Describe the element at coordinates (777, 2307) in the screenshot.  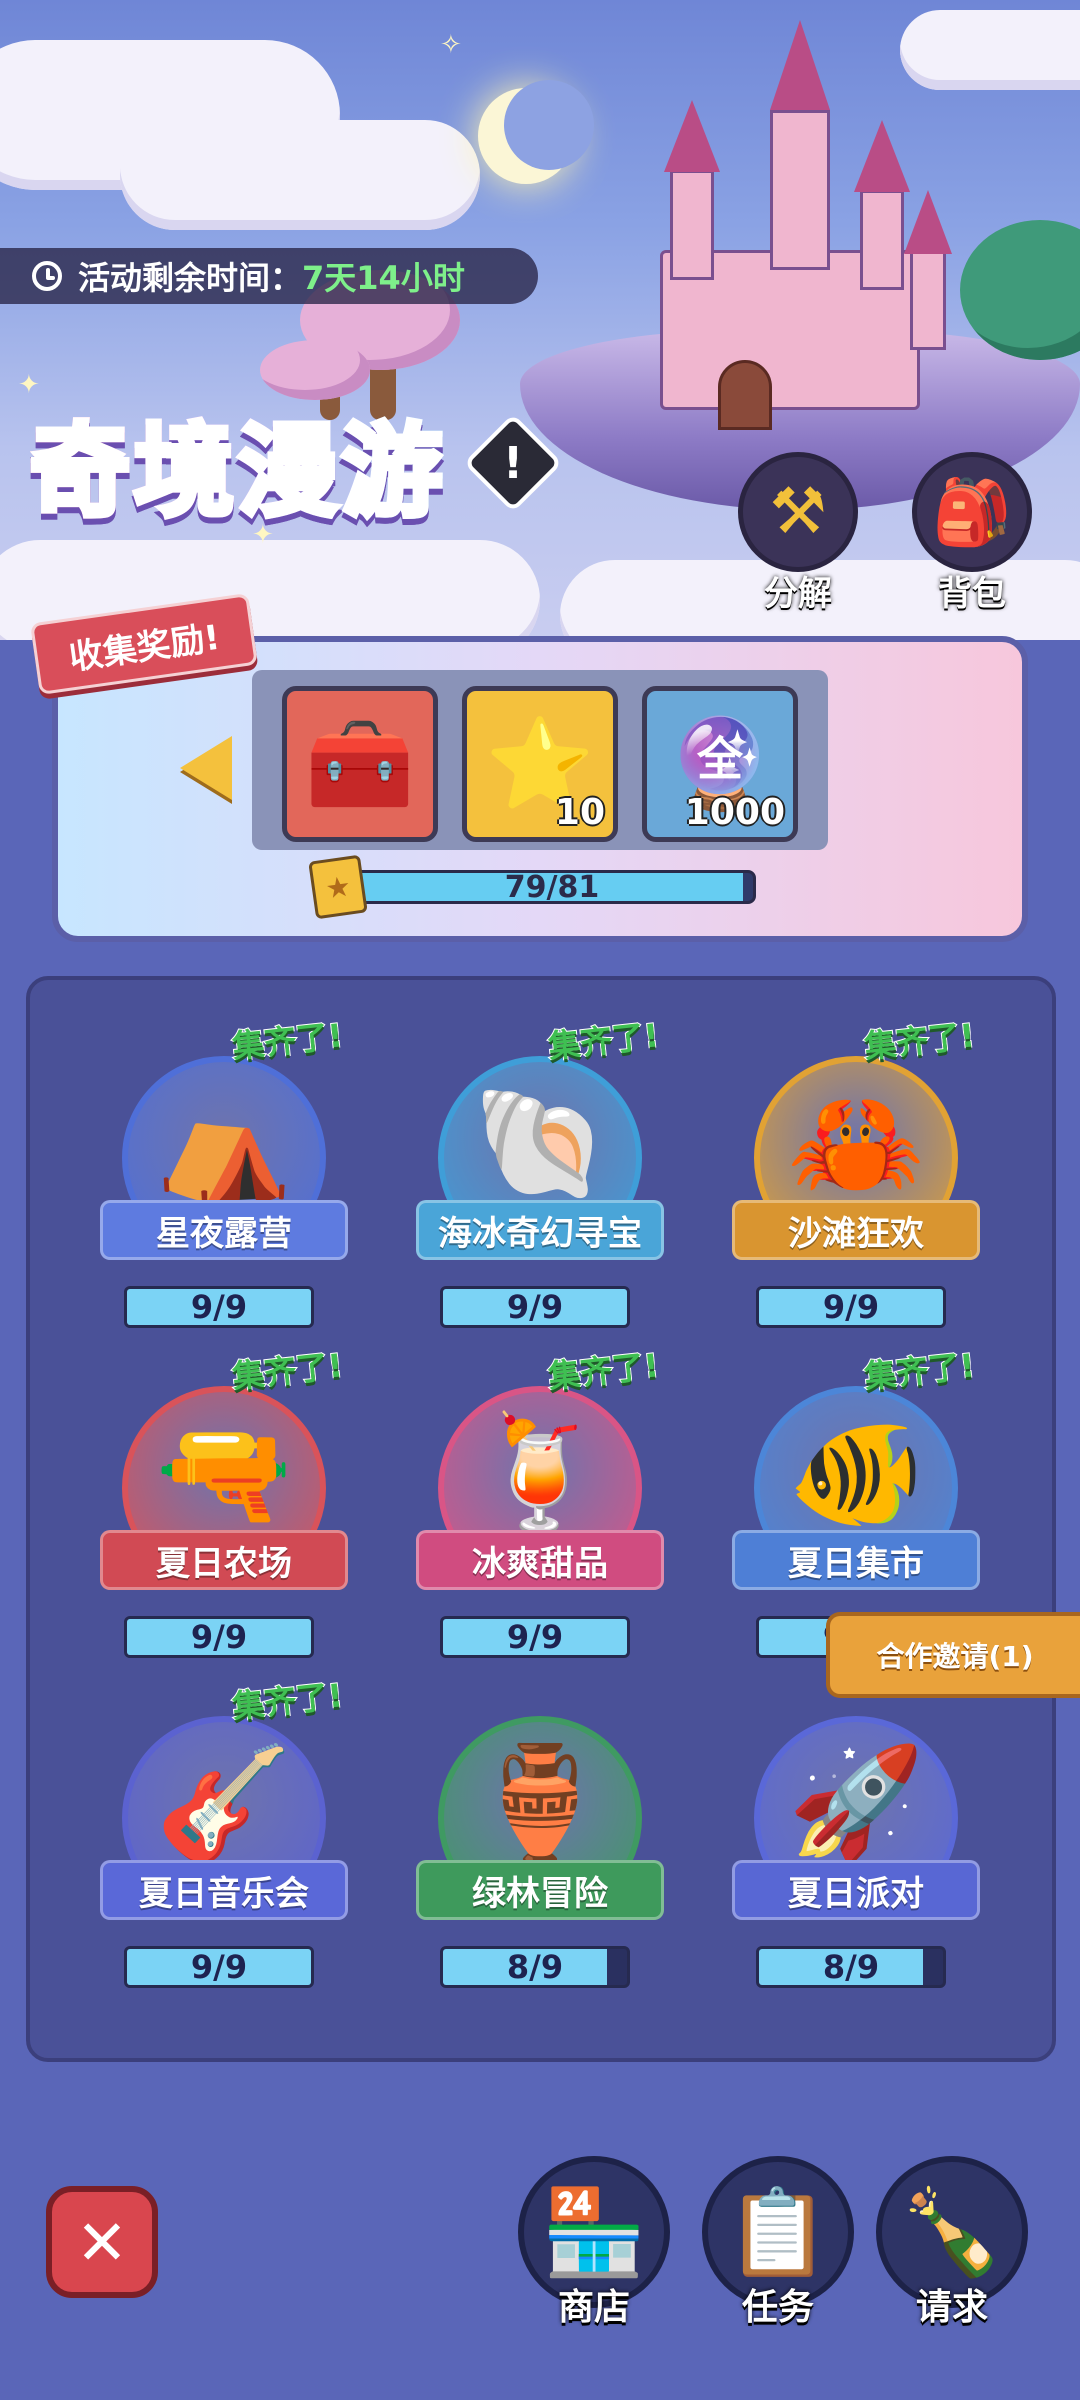
I see `task-label: 任务` at that location.